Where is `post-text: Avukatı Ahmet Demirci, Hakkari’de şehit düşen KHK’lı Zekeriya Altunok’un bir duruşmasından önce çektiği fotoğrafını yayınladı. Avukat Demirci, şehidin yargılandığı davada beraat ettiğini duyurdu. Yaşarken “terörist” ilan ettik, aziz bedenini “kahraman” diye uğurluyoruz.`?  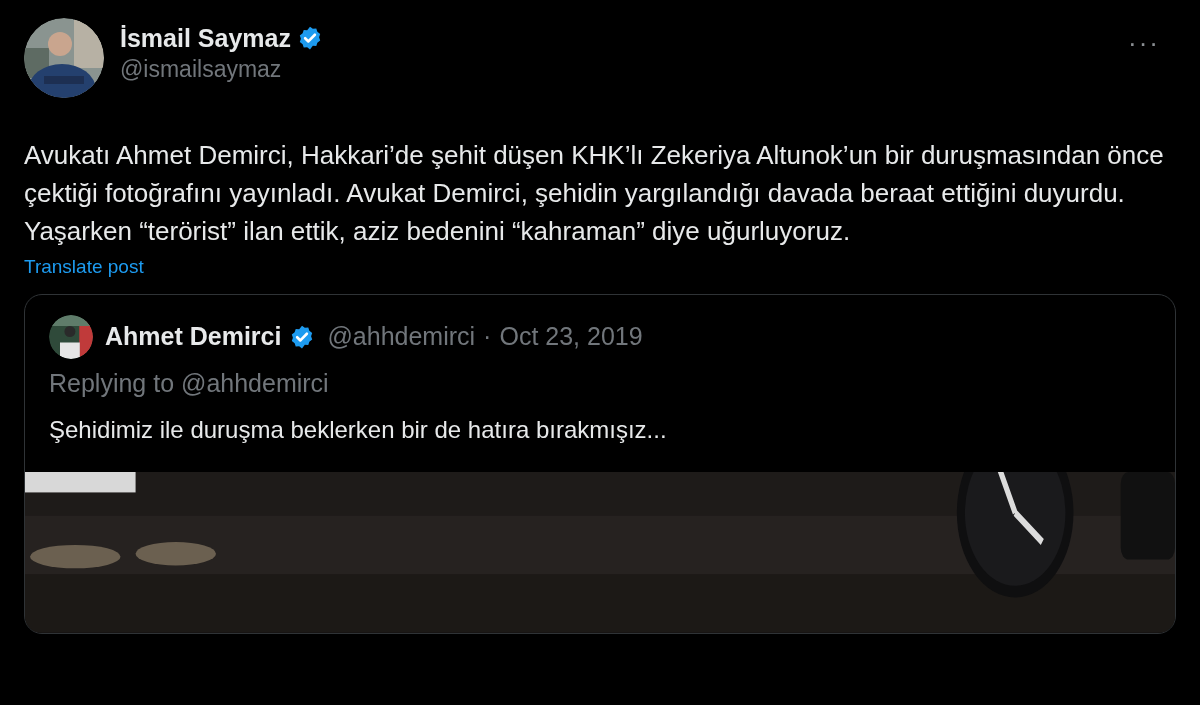
post-text: Avukatı Ahmet Demirci, Hakkari’de şehit düşen KHK’lı Zekeriya Altunok’un bir duruşmasından önce çektiği fotoğrafını yayınladı. Avukat Demirci, şehidin yargılandığı davada beraat ettiğini duyurdu. Yaşarken “terörist” ilan ettik, aziz bedenini “kahraman” diye uğurluyoruz. is located at coordinates (594, 193).